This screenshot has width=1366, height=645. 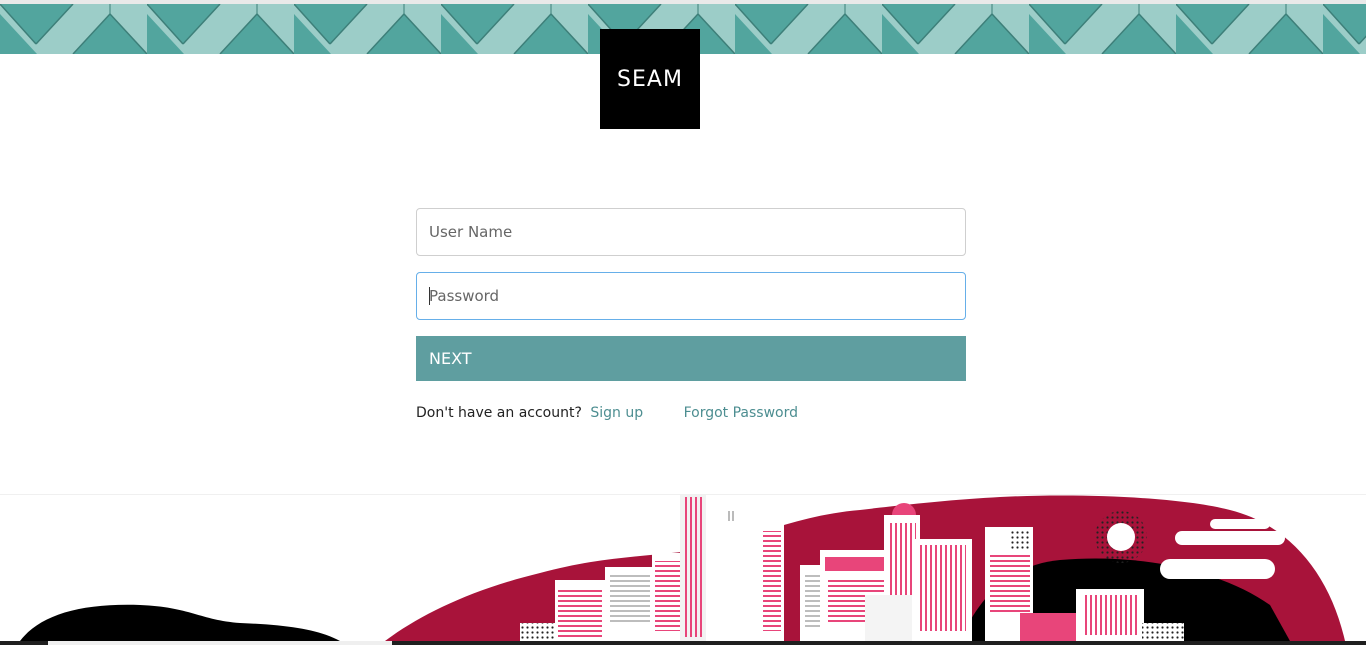 What do you see at coordinates (499, 413) in the screenshot?
I see `no-account-text: Don't have an account?` at bounding box center [499, 413].